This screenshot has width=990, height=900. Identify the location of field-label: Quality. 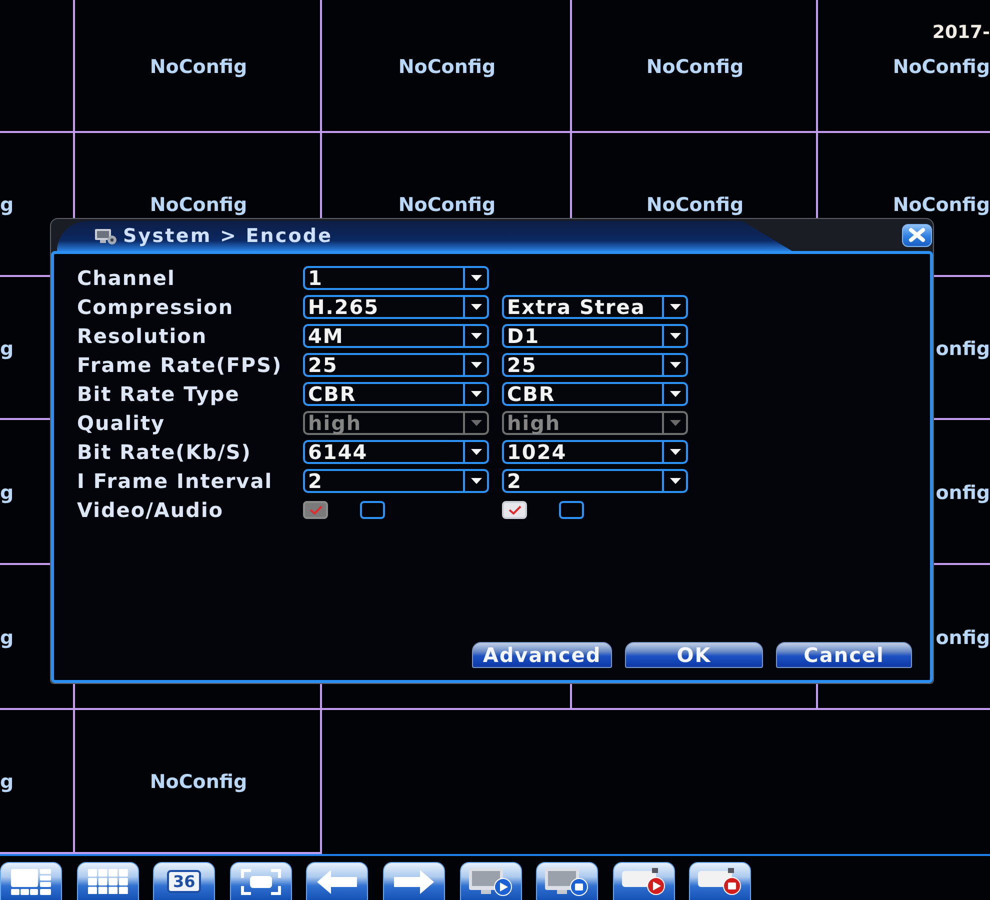
(121, 422).